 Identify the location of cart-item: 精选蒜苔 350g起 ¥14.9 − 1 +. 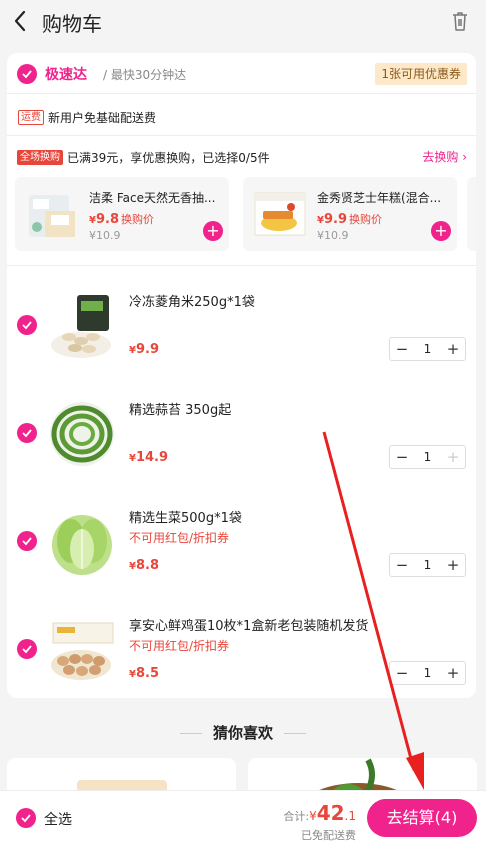
(241, 433).